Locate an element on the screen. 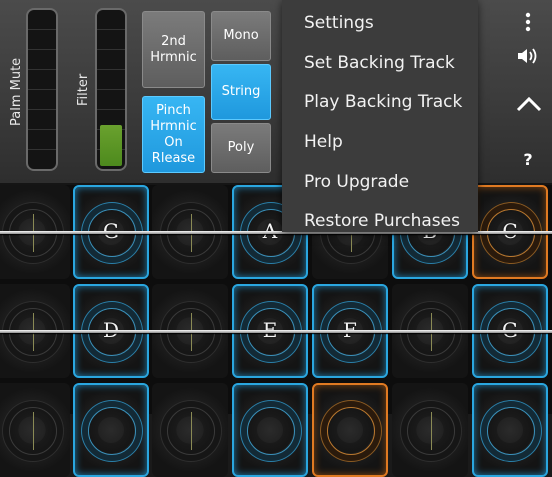 The image size is (552, 477). help-icon: ? is located at coordinates (528, 159).